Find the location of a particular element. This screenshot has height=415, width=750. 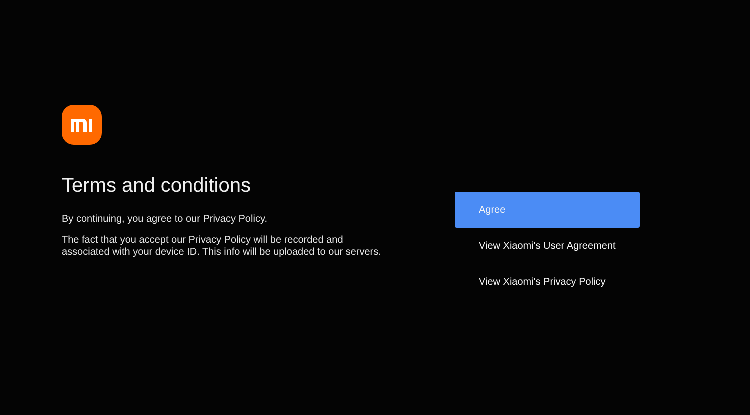

terms-paragraph: By continuing, you agree to our Privacy Policy. is located at coordinates (165, 220).